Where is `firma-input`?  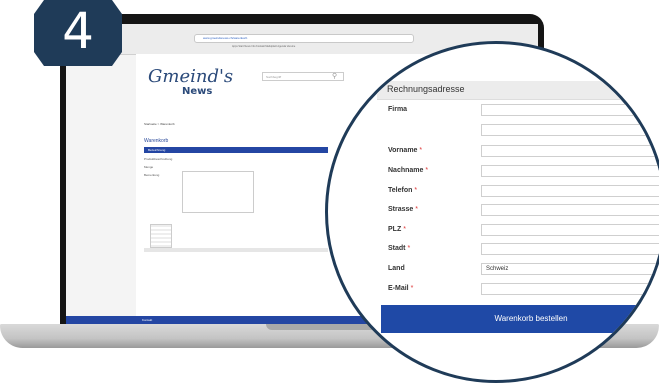
firma-input is located at coordinates (570, 110).